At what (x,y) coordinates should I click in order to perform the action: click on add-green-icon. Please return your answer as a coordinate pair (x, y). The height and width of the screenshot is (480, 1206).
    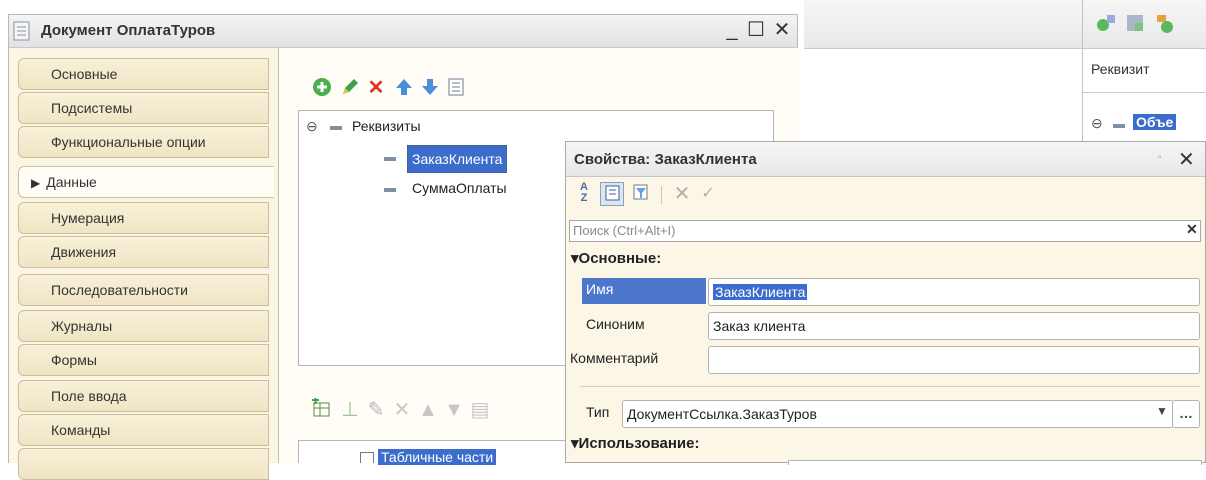
    Looking at the image, I should click on (1105, 24).